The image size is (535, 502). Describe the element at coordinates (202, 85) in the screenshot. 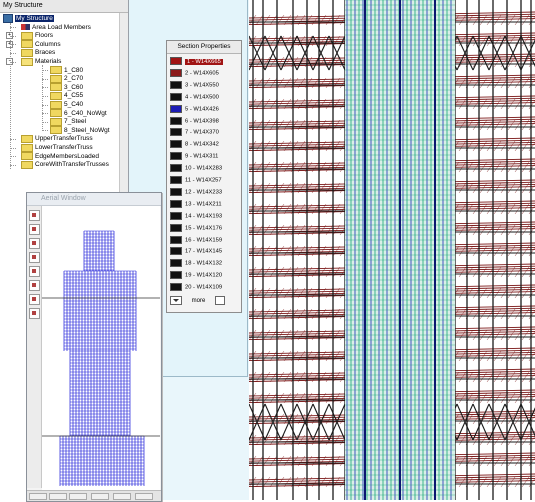

I see `legend-entry-label: 3 - W14X550` at that location.